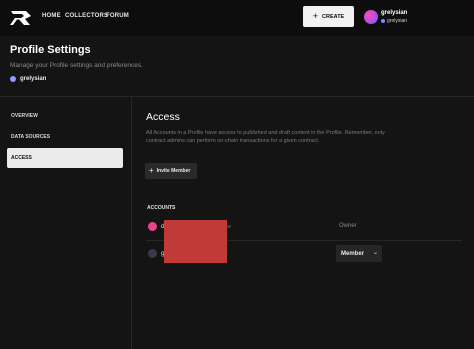 The image size is (474, 349). What do you see at coordinates (51, 16) in the screenshot?
I see `nav-home-link: HOME` at bounding box center [51, 16].